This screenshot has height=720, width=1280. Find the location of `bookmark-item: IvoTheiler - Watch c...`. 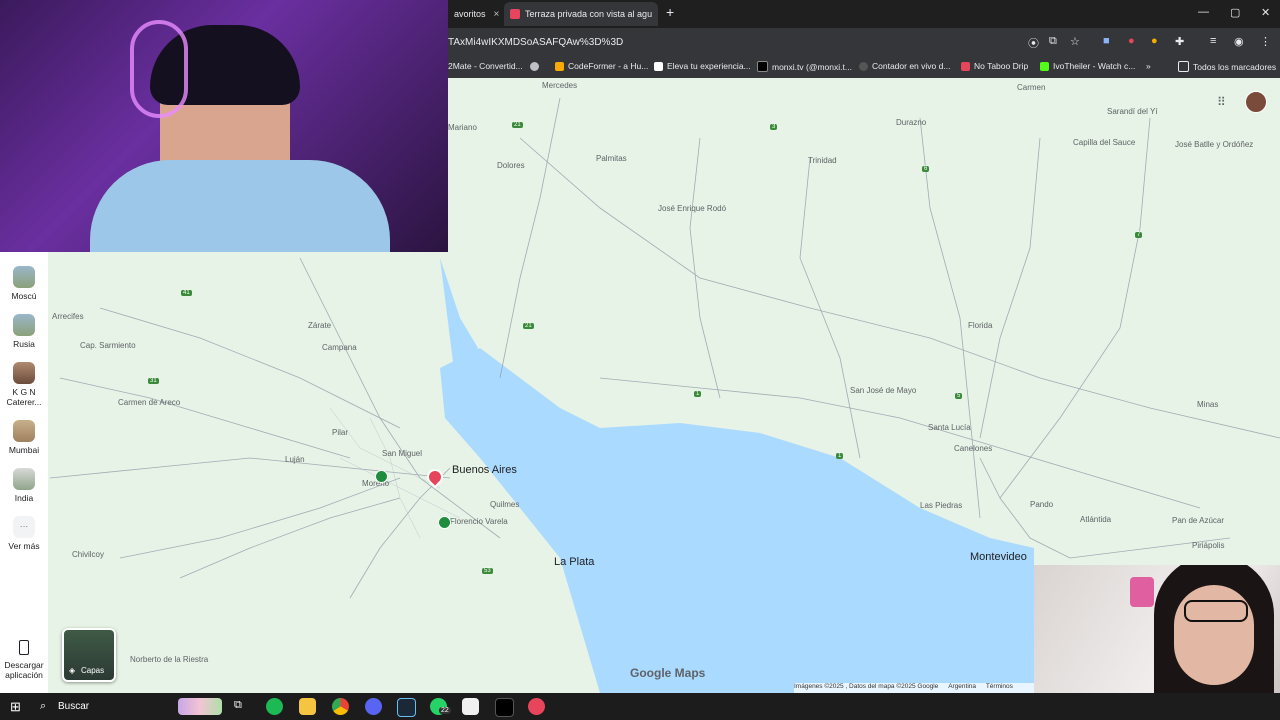

bookmark-item: IvoTheiler - Watch c... is located at coordinates (1087, 66).